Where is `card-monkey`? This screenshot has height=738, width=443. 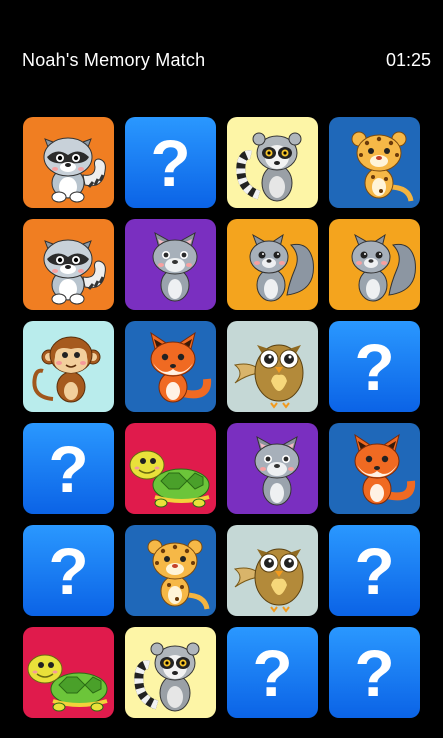 card-monkey is located at coordinates (68, 366).